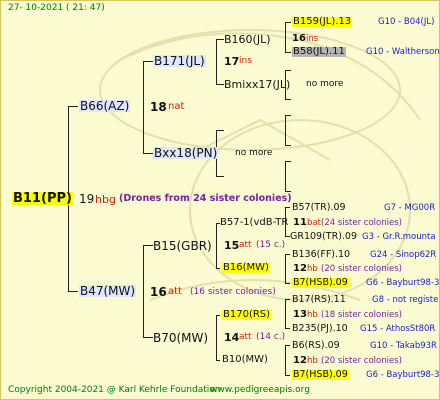 The height and width of the screenshot is (400, 440). I want to click on b57-1-queen: B57-1(vdB-TR, so click(254, 222).